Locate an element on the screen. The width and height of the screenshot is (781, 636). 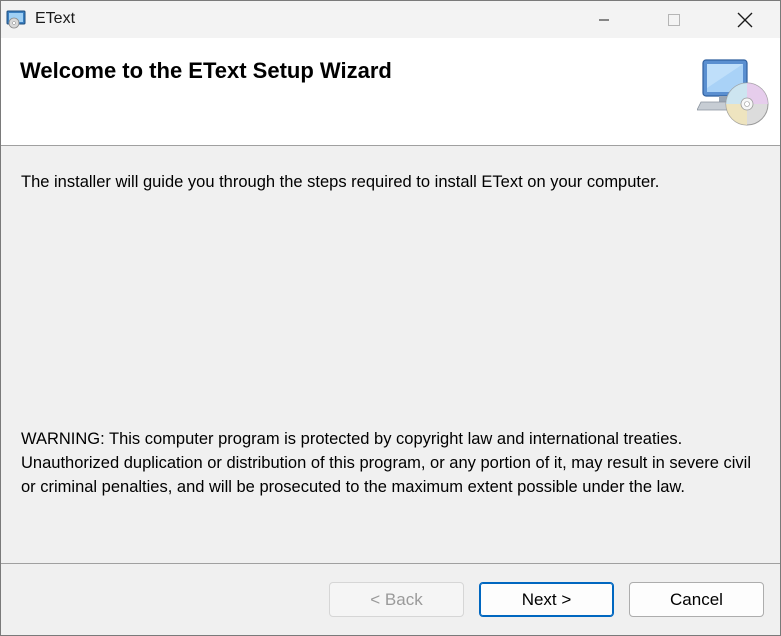
footer-divider is located at coordinates (390, 563).